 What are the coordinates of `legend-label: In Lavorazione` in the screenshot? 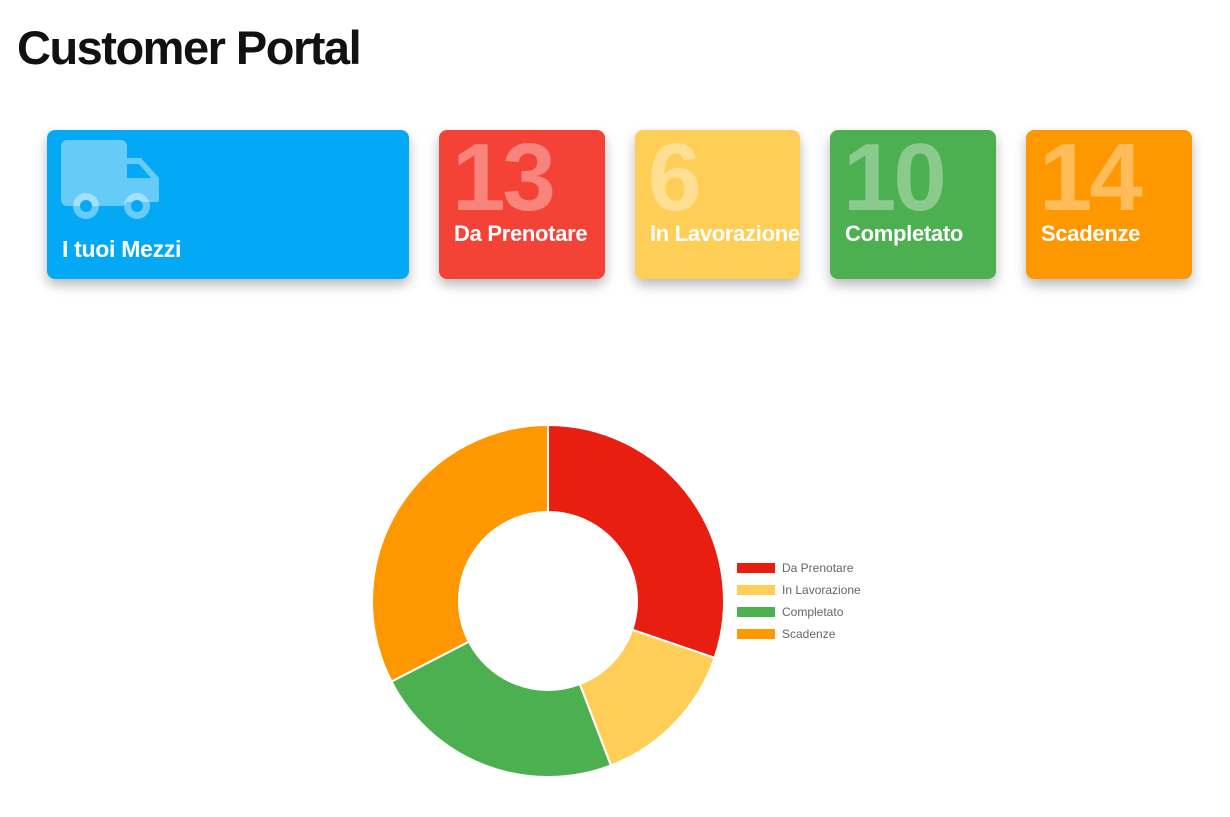 It's located at (821, 590).